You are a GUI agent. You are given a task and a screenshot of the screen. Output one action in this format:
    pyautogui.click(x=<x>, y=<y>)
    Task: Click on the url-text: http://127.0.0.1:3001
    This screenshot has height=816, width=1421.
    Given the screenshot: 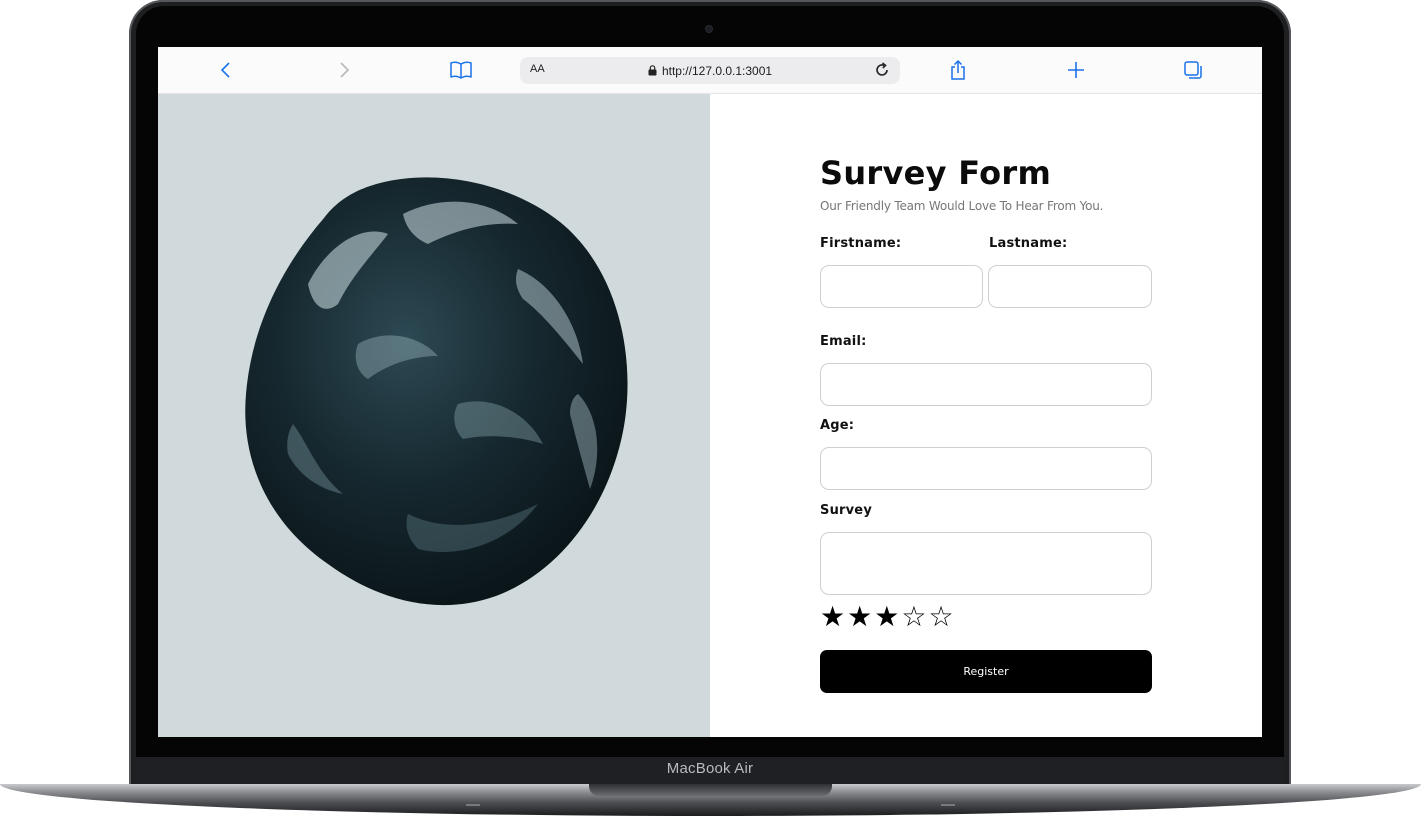 What is the action you would take?
    pyautogui.click(x=717, y=70)
    